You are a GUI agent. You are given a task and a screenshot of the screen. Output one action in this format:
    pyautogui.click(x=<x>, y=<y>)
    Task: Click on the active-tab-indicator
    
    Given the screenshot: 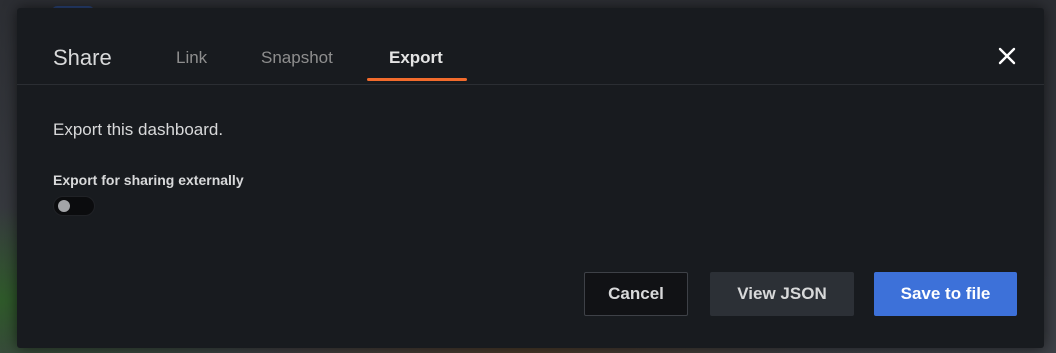 What is the action you would take?
    pyautogui.click(x=417, y=79)
    